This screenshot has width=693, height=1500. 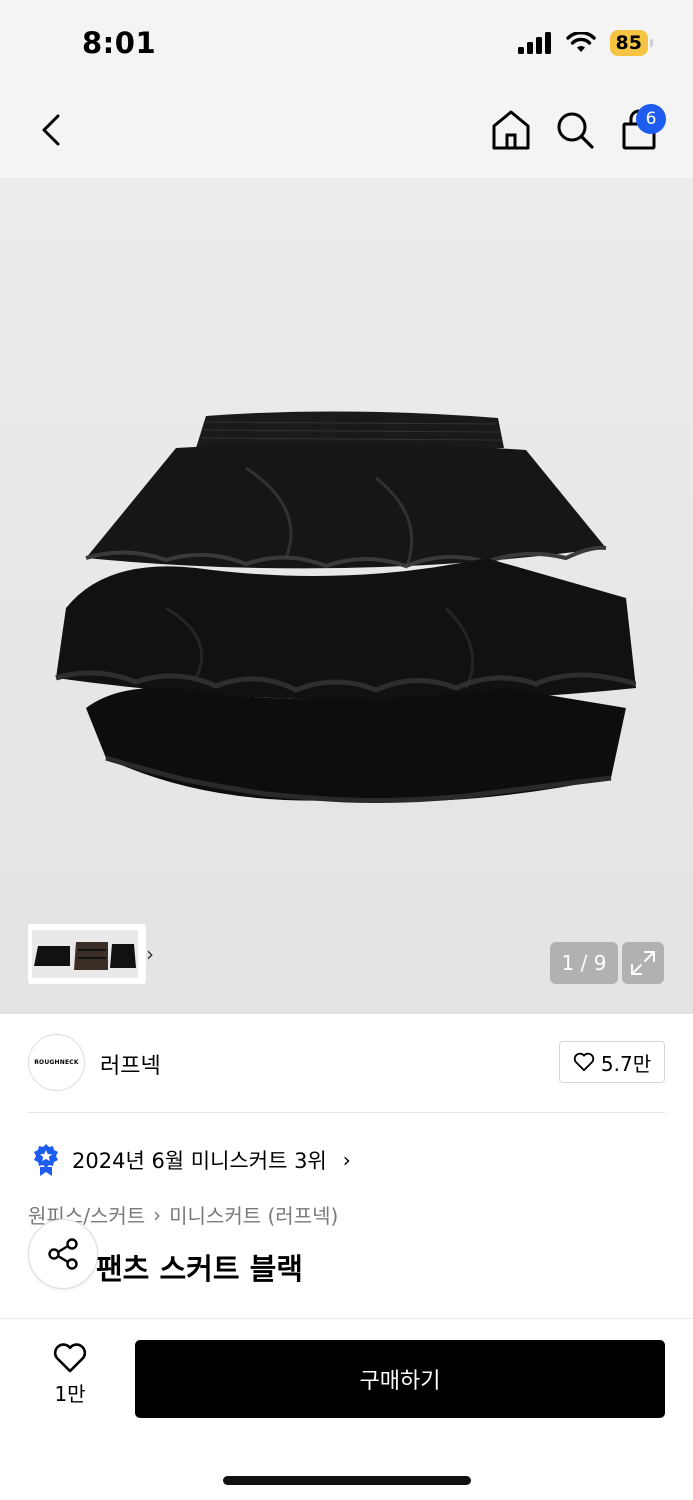 I want to click on ranking-badge-icon, so click(x=46, y=1160).